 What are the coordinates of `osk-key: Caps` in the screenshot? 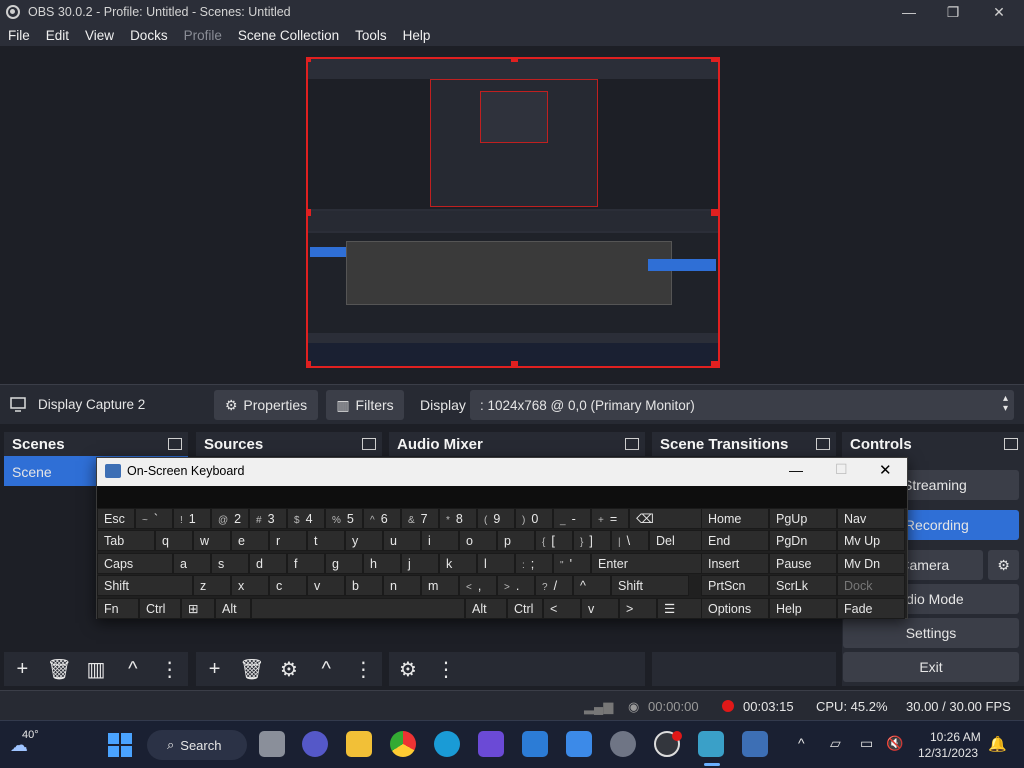 It's located at (135, 563).